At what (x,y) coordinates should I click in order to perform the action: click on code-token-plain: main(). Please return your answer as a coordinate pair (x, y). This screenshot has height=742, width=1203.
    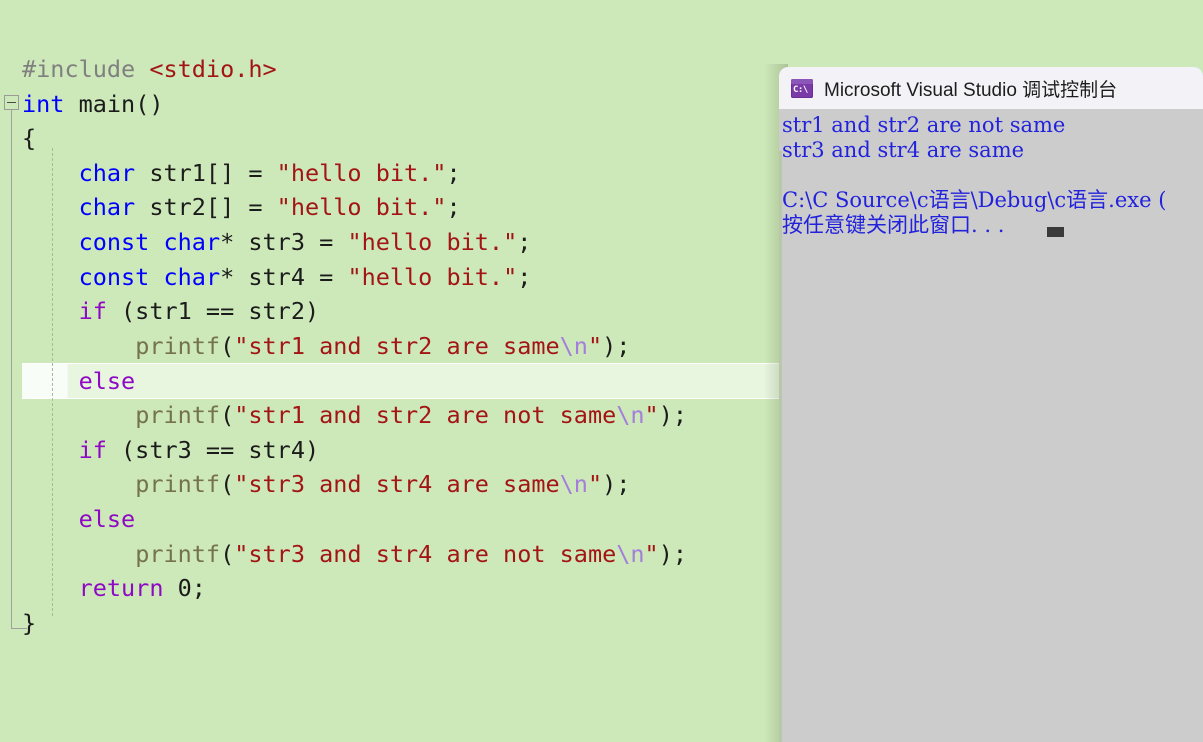
    Looking at the image, I should click on (114, 103).